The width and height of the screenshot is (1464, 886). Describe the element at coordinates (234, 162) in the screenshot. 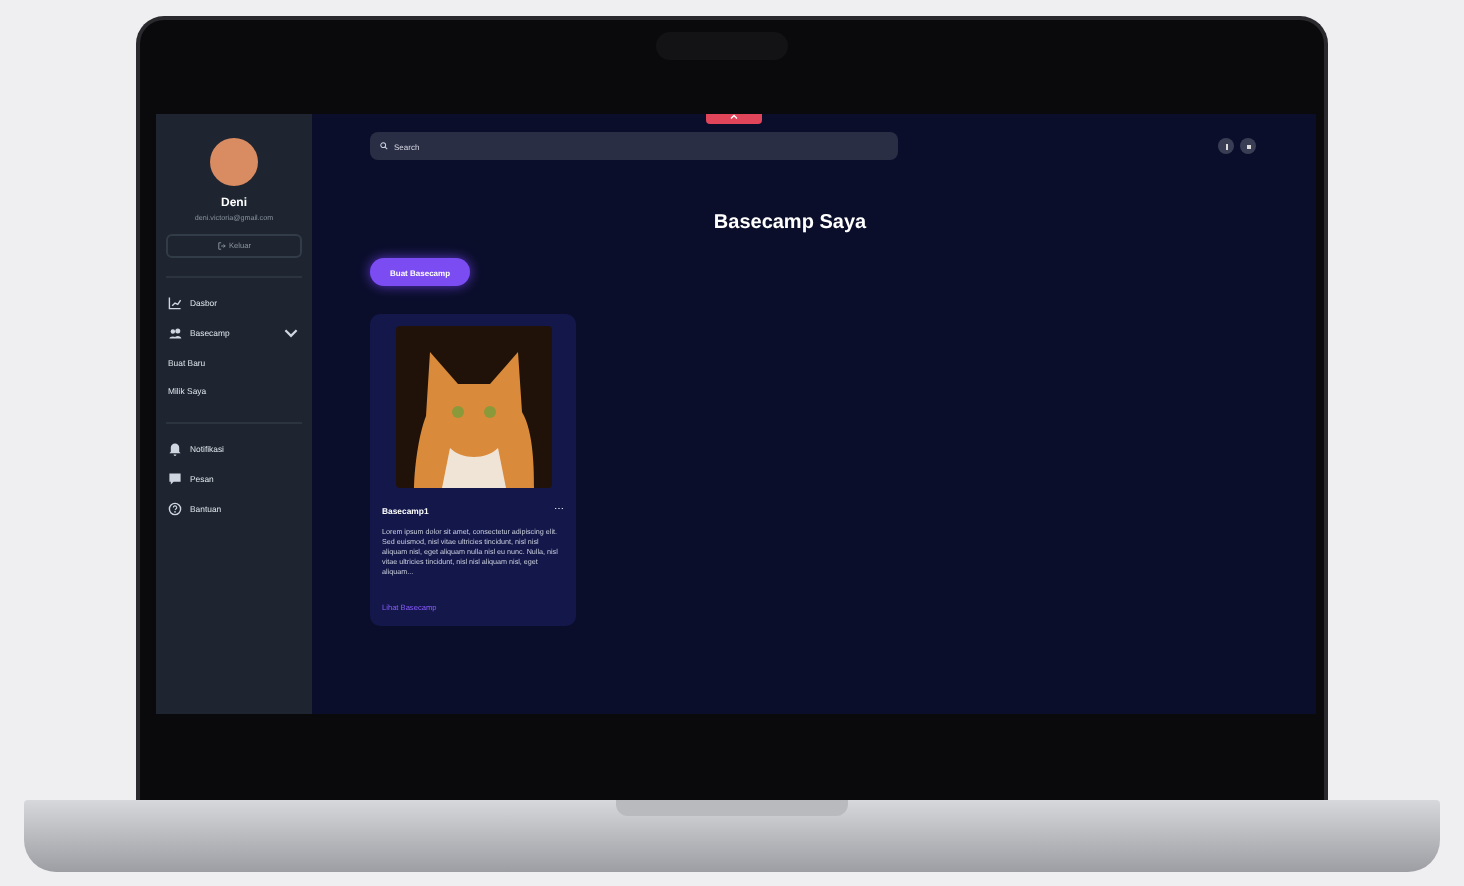

I see `avatar` at that location.